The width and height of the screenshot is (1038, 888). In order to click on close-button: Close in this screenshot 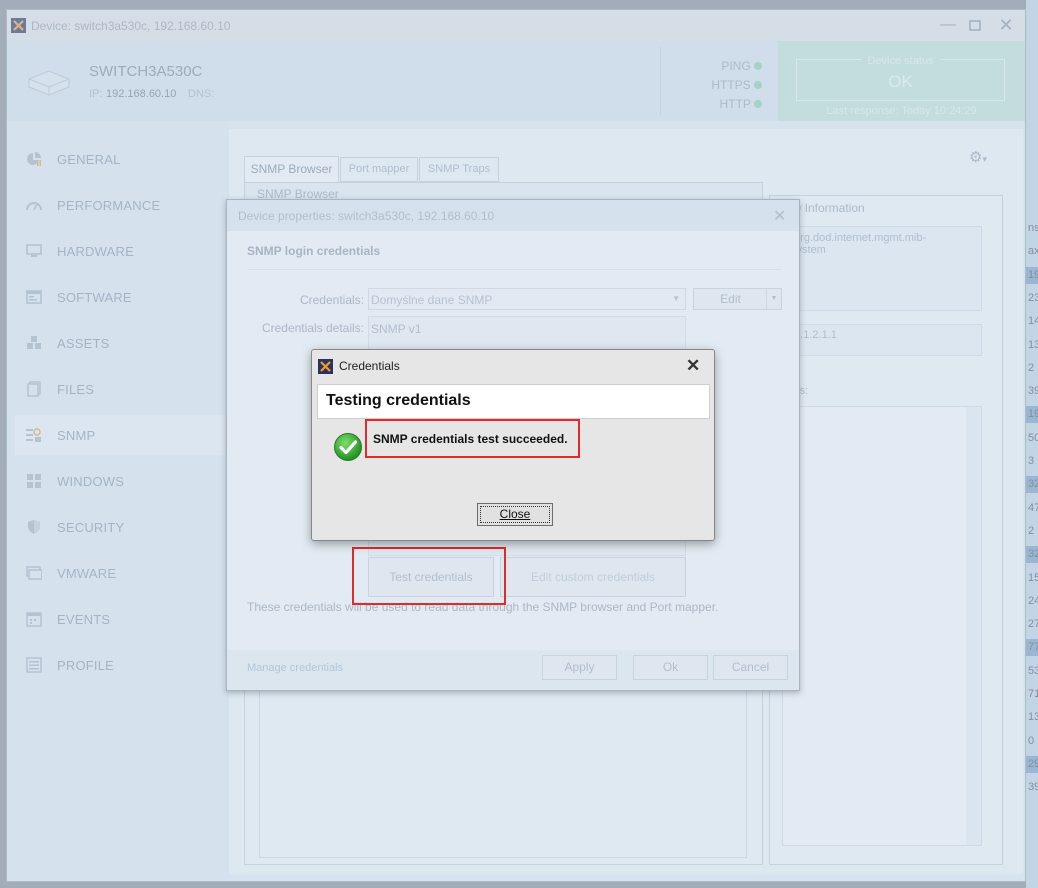, I will do `click(515, 514)`.